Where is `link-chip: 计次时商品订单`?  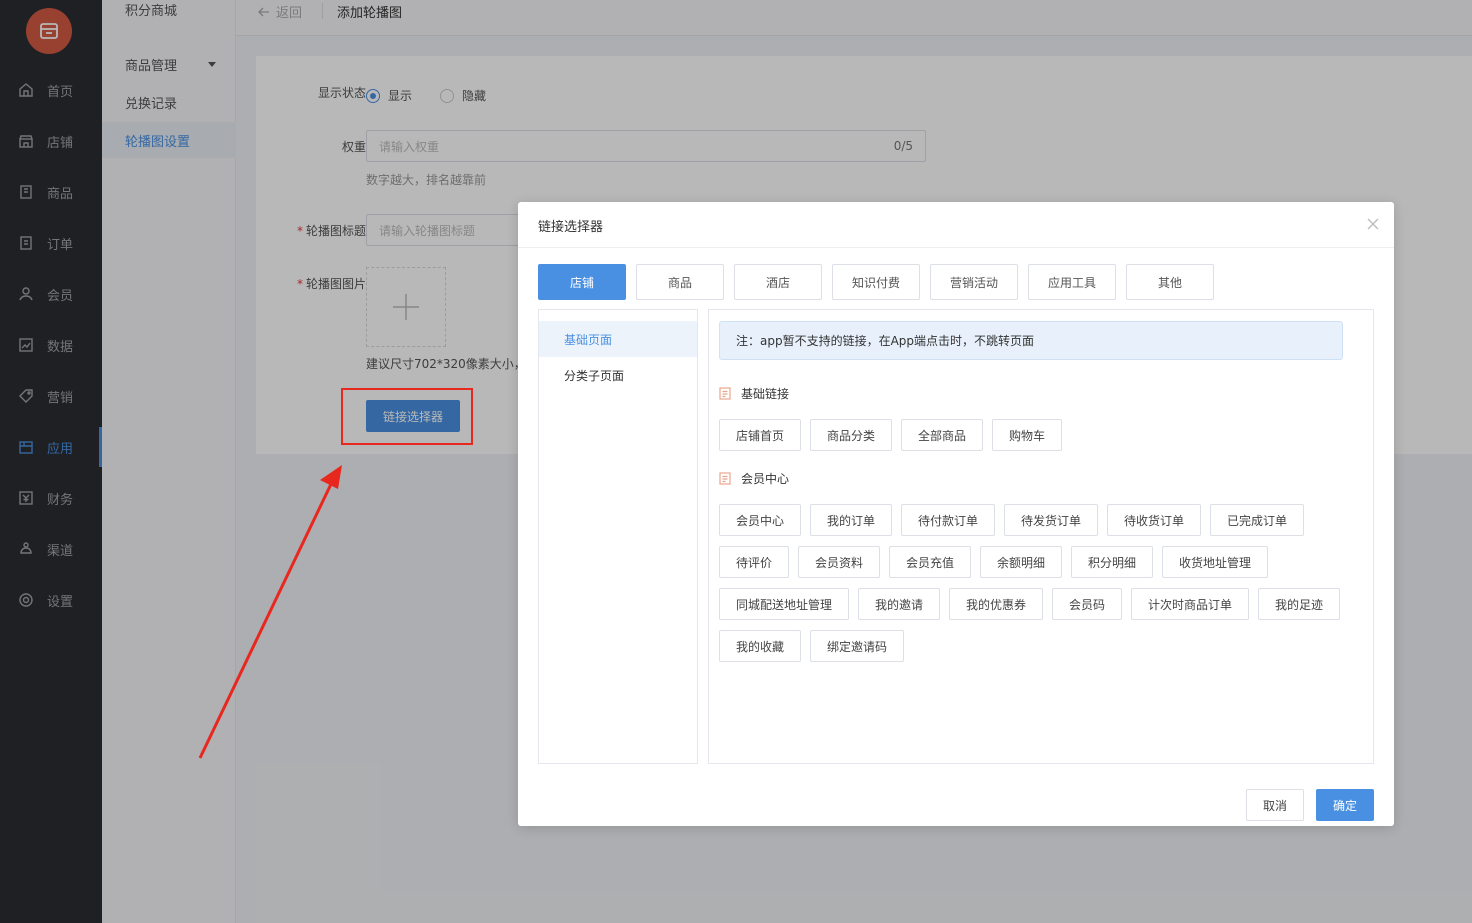 link-chip: 计次时商品订单 is located at coordinates (1190, 604).